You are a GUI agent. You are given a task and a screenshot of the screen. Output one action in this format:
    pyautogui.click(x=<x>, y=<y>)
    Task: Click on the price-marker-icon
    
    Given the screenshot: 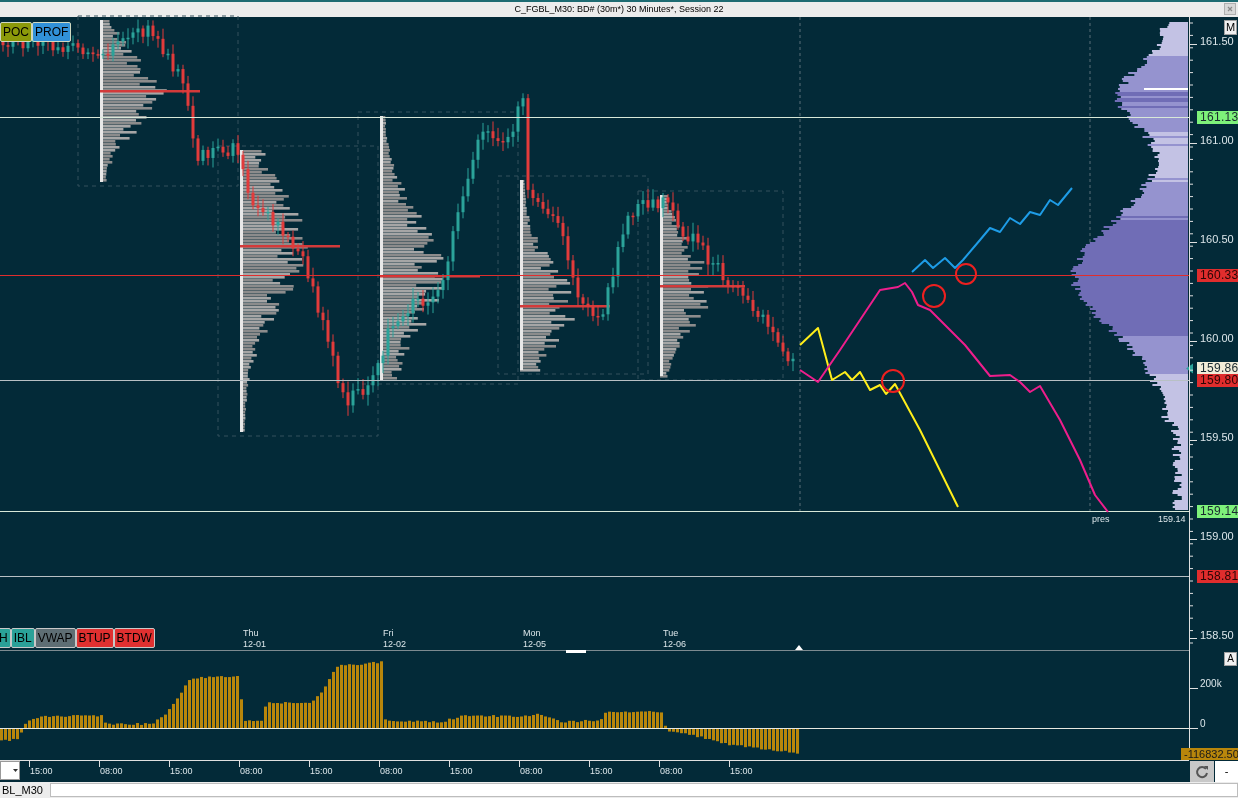 What is the action you would take?
    pyautogui.click(x=1189, y=368)
    